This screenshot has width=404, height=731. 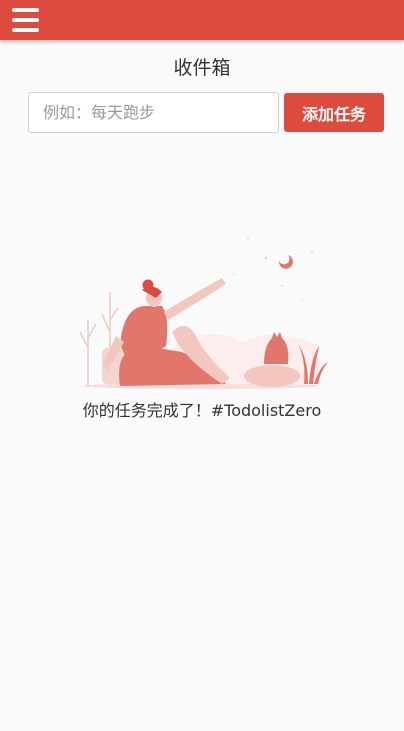 What do you see at coordinates (273, 269) in the screenshot?
I see `stars-icon` at bounding box center [273, 269].